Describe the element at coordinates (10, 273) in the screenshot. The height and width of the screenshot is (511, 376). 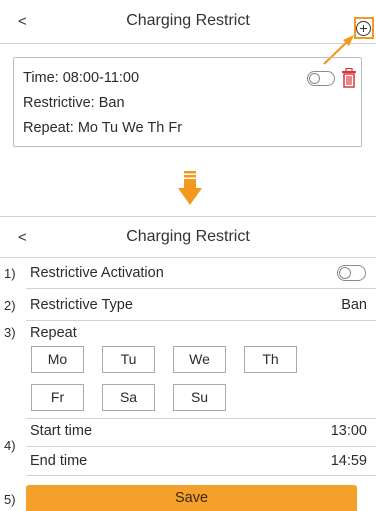
I see `step-number: 1)` at that location.